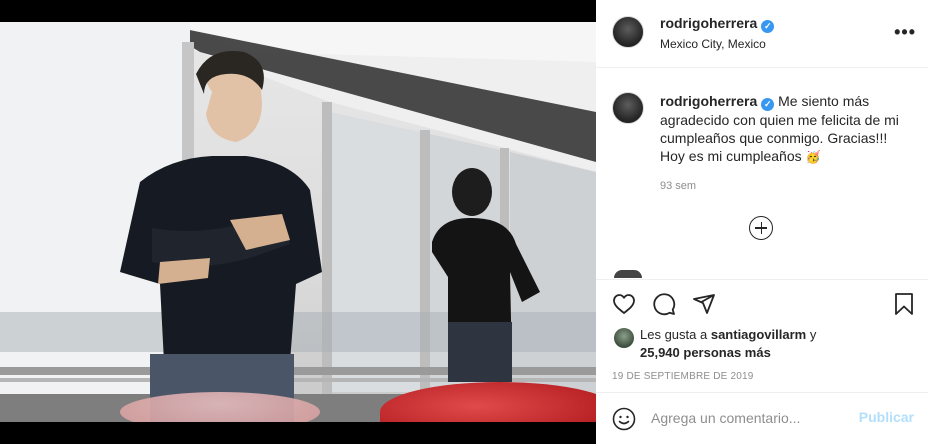  Describe the element at coordinates (708, 101) in the screenshot. I see `caption-username: rodrigoherrera` at that location.